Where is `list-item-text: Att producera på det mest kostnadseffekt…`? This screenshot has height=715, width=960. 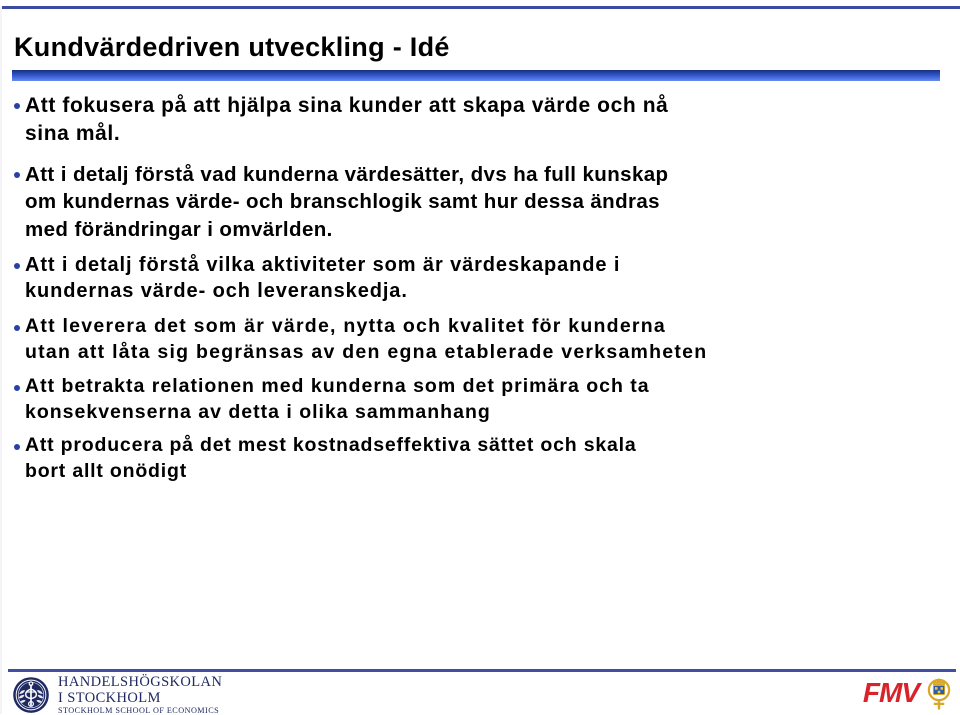
list-item-text: Att producera på det mest kostnadseffekt… is located at coordinates (331, 458).